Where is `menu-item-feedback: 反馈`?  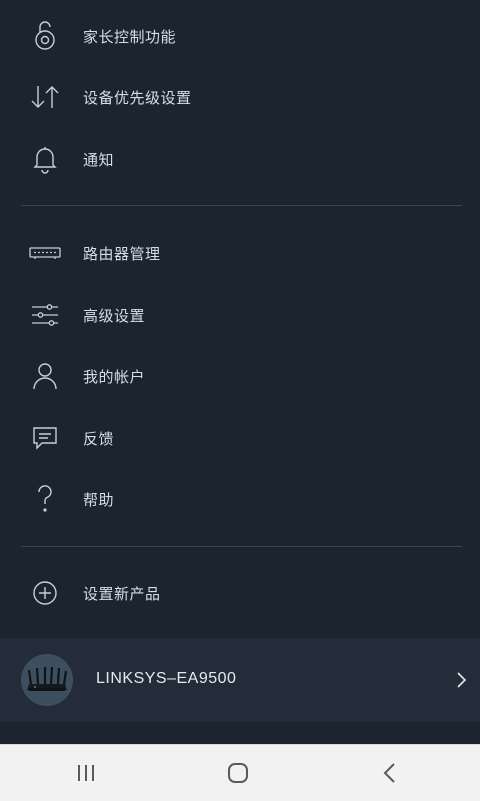
menu-item-feedback: 反馈 is located at coordinates (240, 438).